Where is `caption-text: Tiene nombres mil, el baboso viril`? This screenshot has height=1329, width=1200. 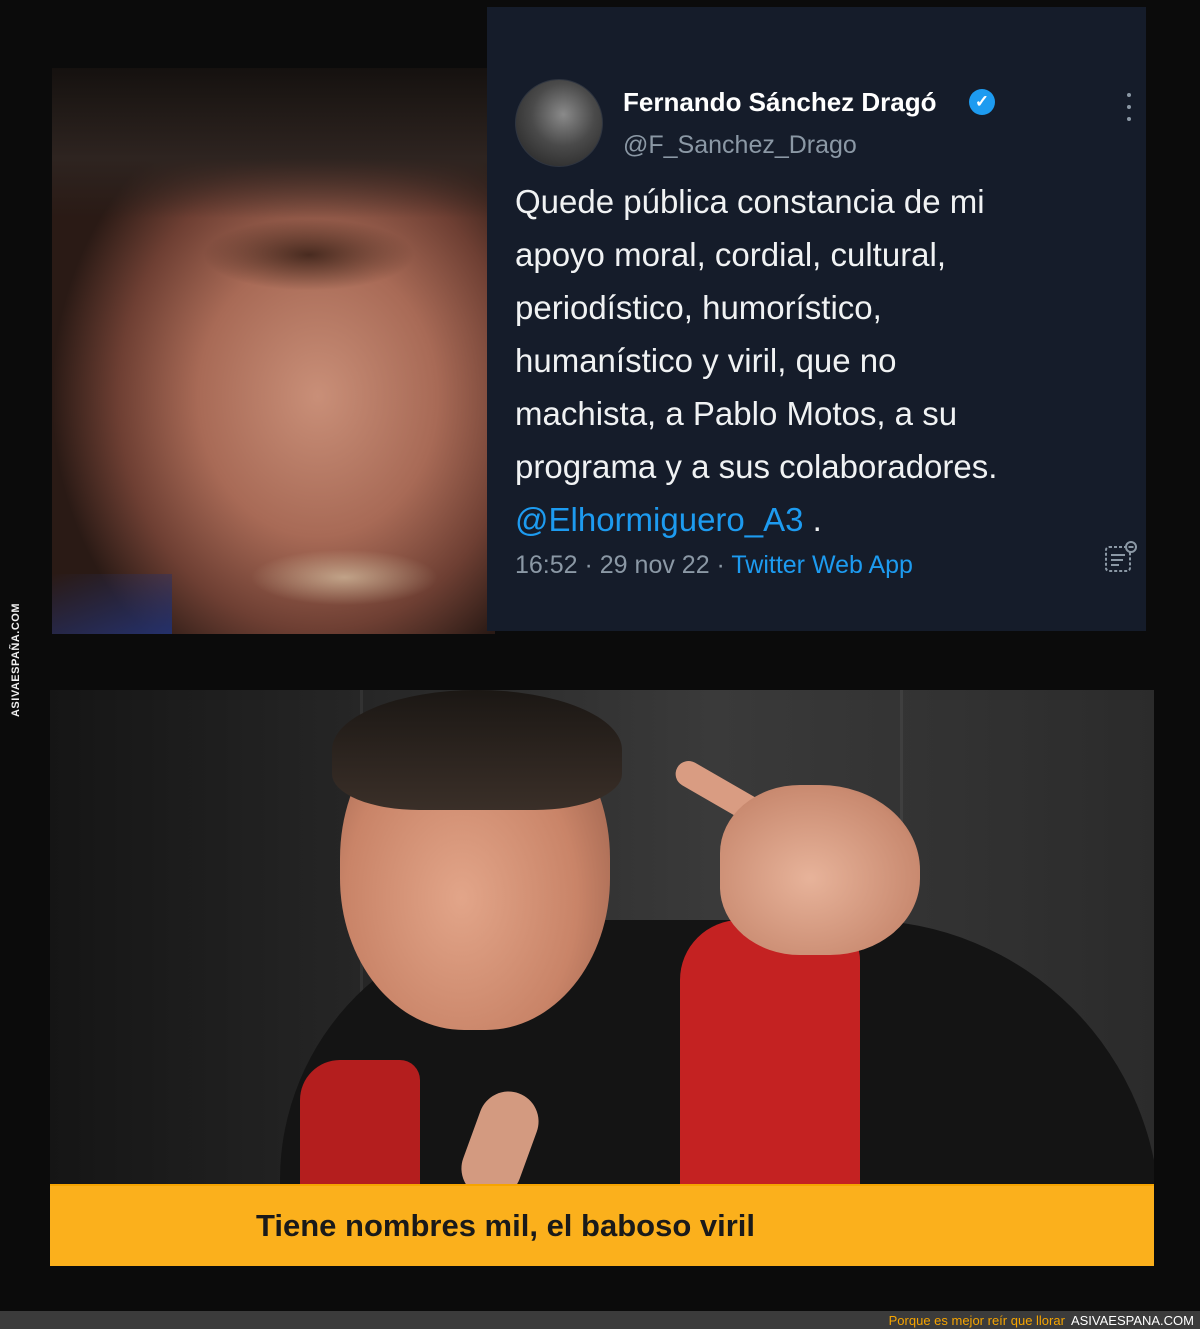
caption-text: Tiene nombres mil, el baboso viril is located at coordinates (506, 1225).